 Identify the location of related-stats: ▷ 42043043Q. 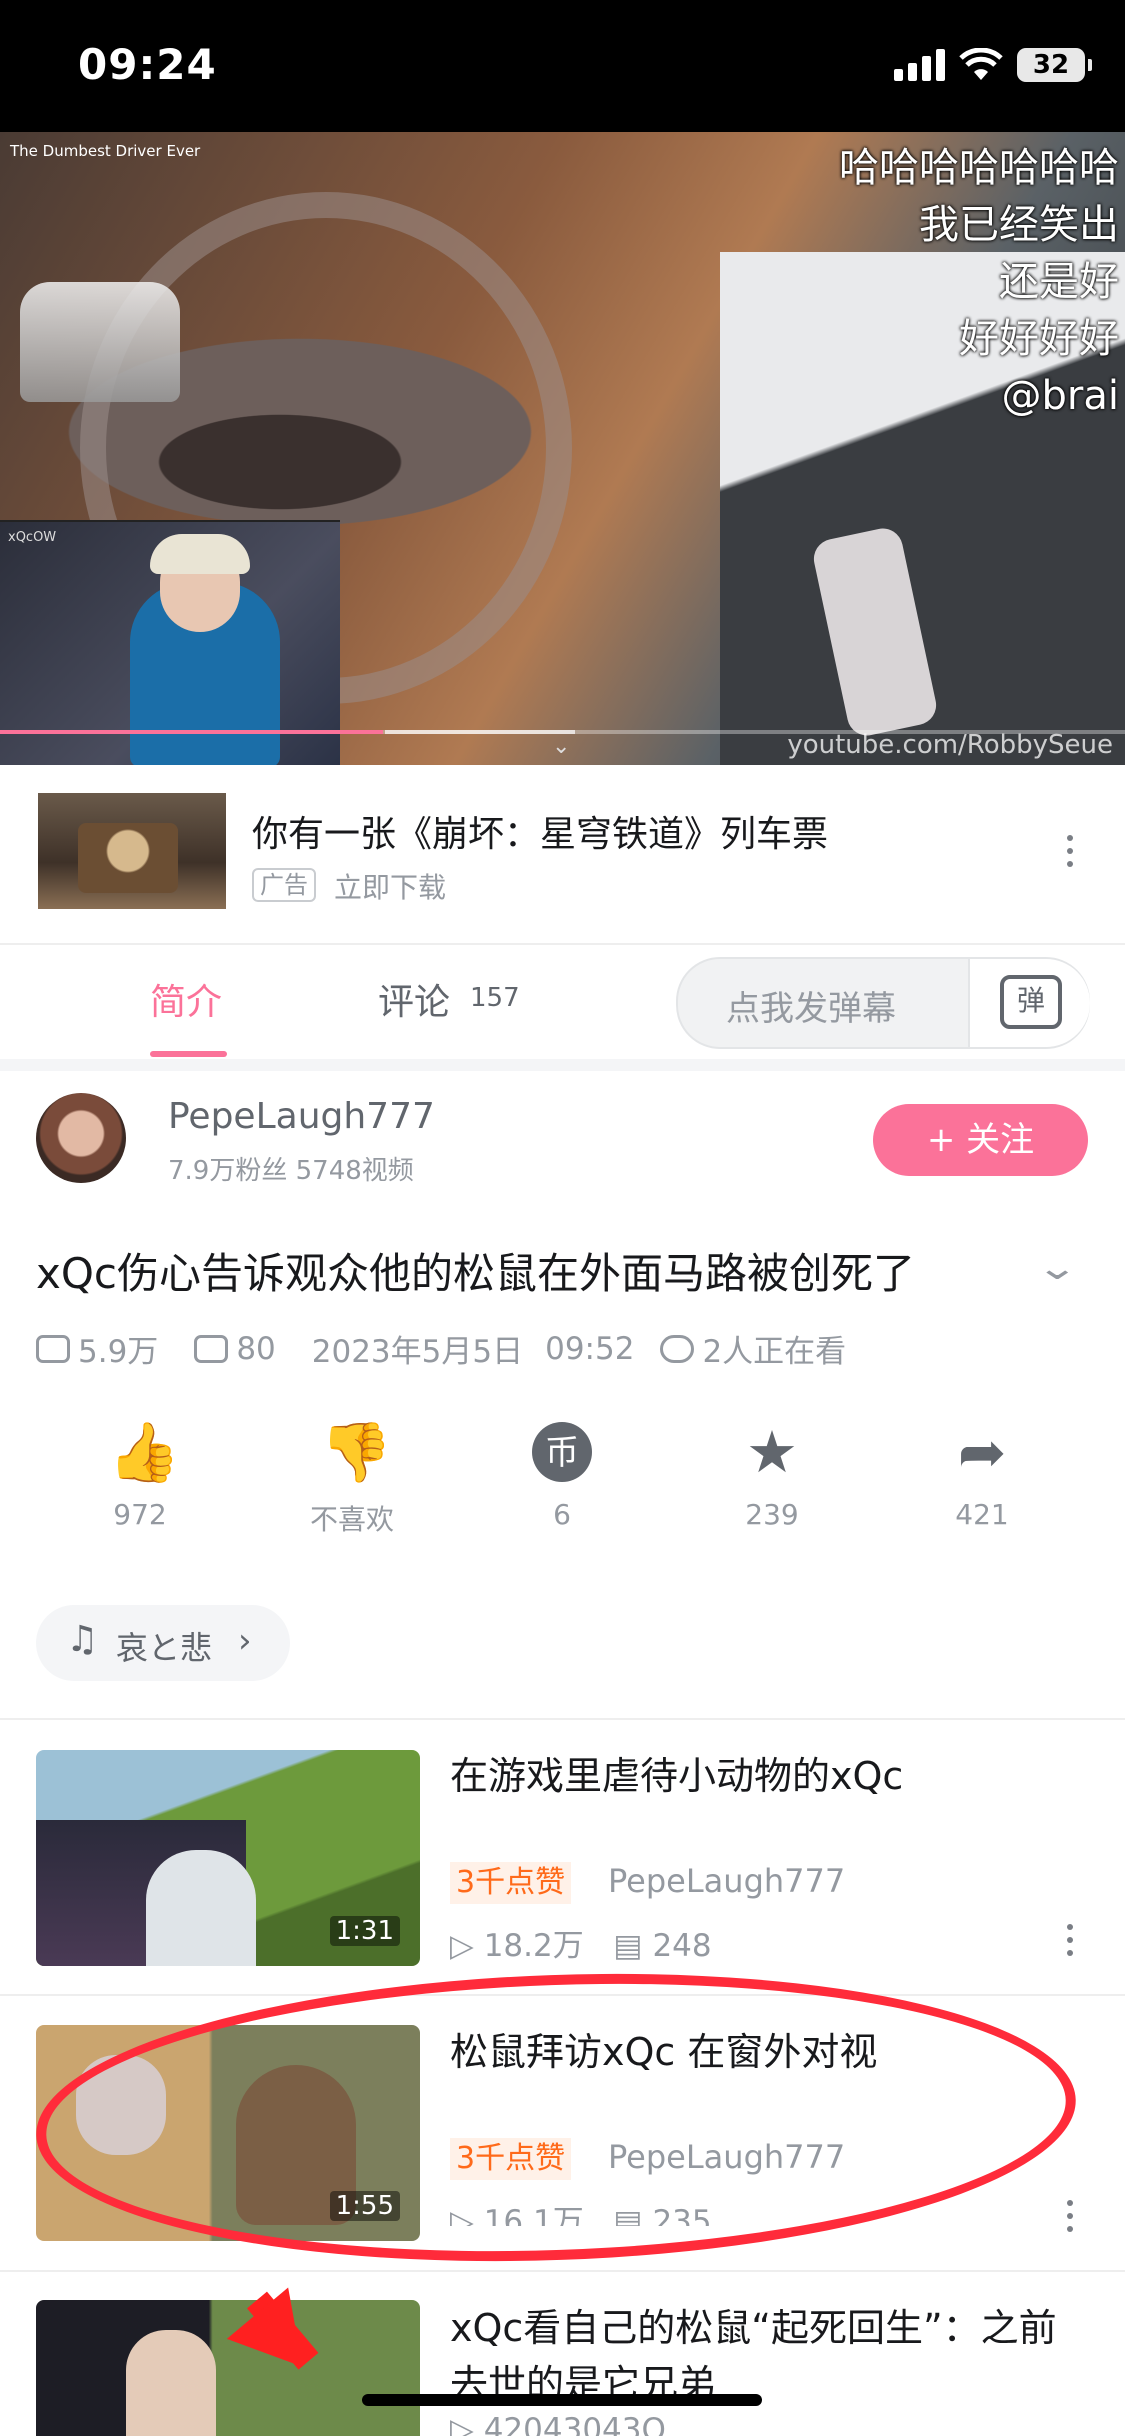
(558, 2424).